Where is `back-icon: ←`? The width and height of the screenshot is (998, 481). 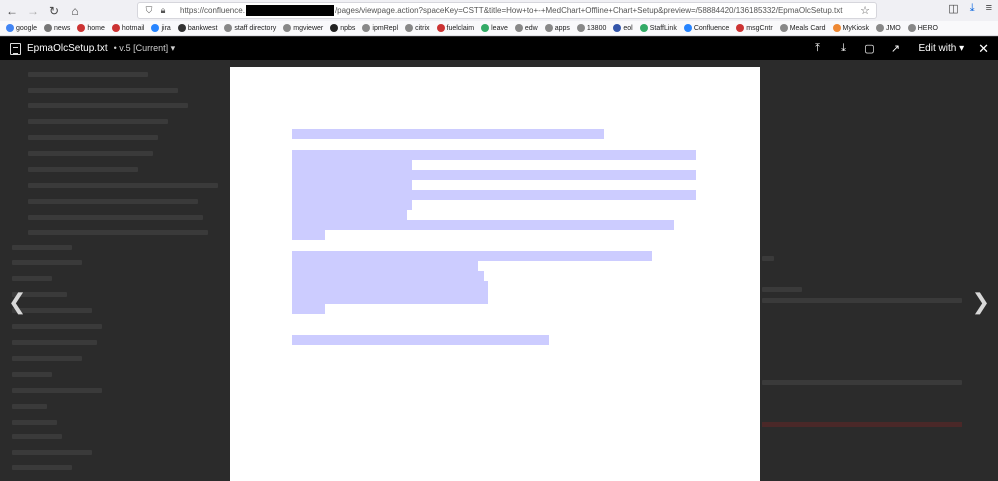 back-icon: ← is located at coordinates (12, 11).